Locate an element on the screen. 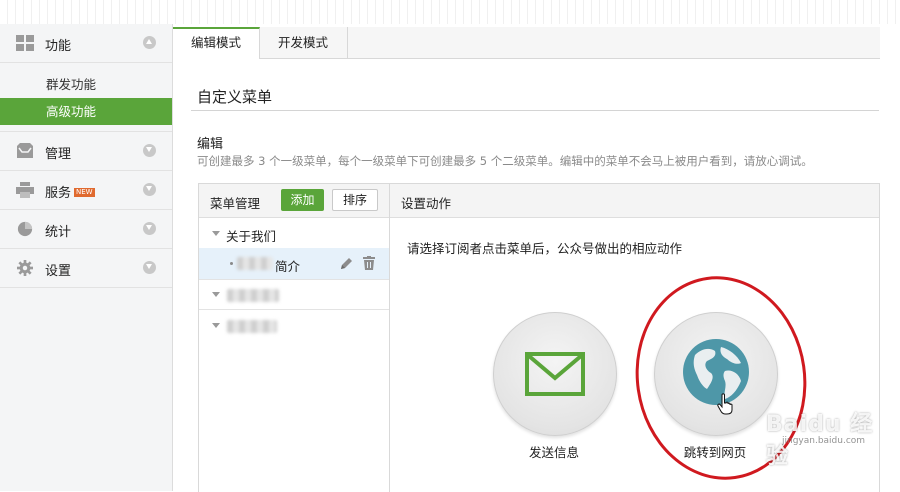  sidebar-group-label: 管理 is located at coordinates (58, 154).